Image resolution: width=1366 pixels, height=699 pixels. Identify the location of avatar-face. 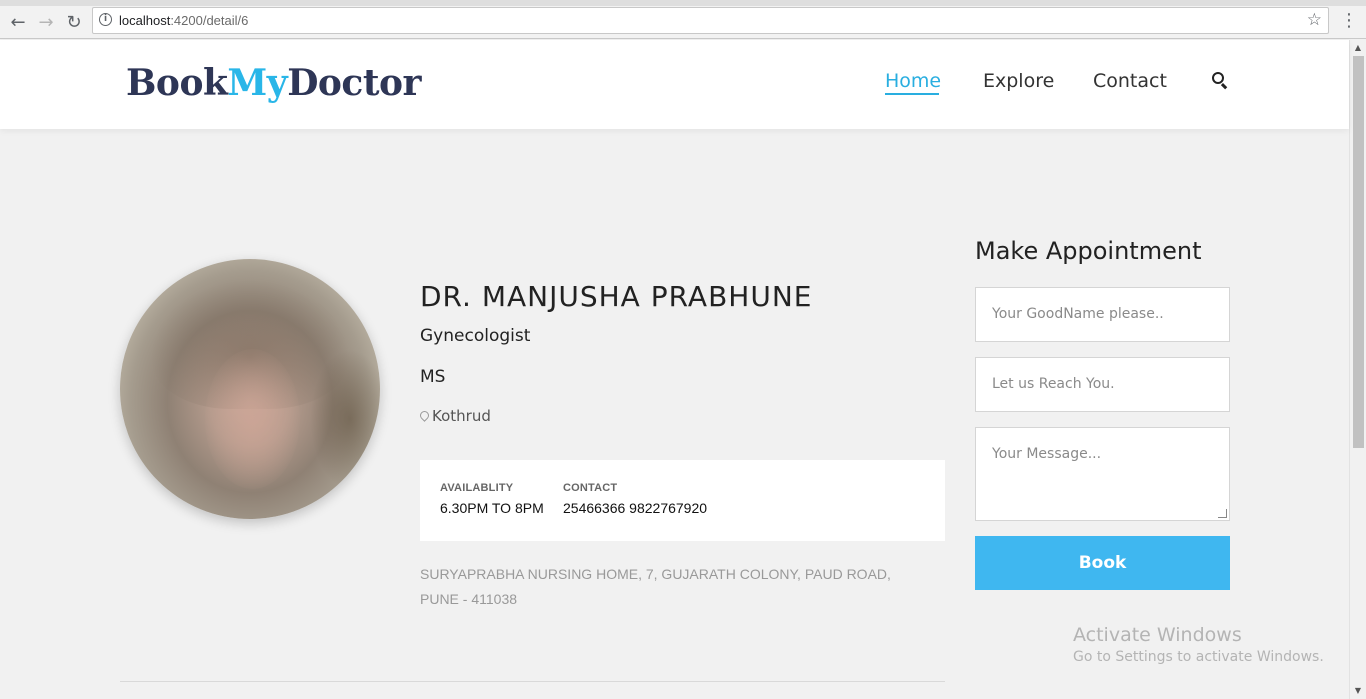
(252, 419).